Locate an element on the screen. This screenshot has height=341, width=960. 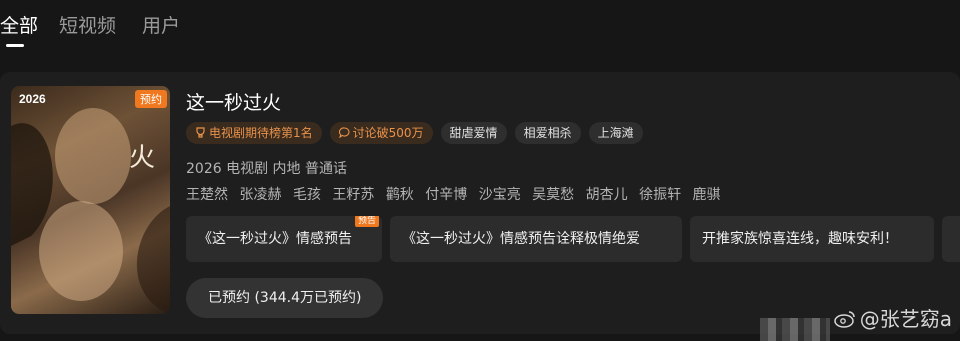
active-tab-indicator is located at coordinates (15, 45).